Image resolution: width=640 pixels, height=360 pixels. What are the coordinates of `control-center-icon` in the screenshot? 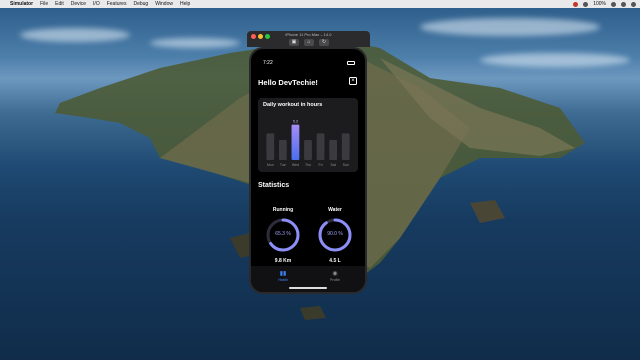 It's located at (633, 4).